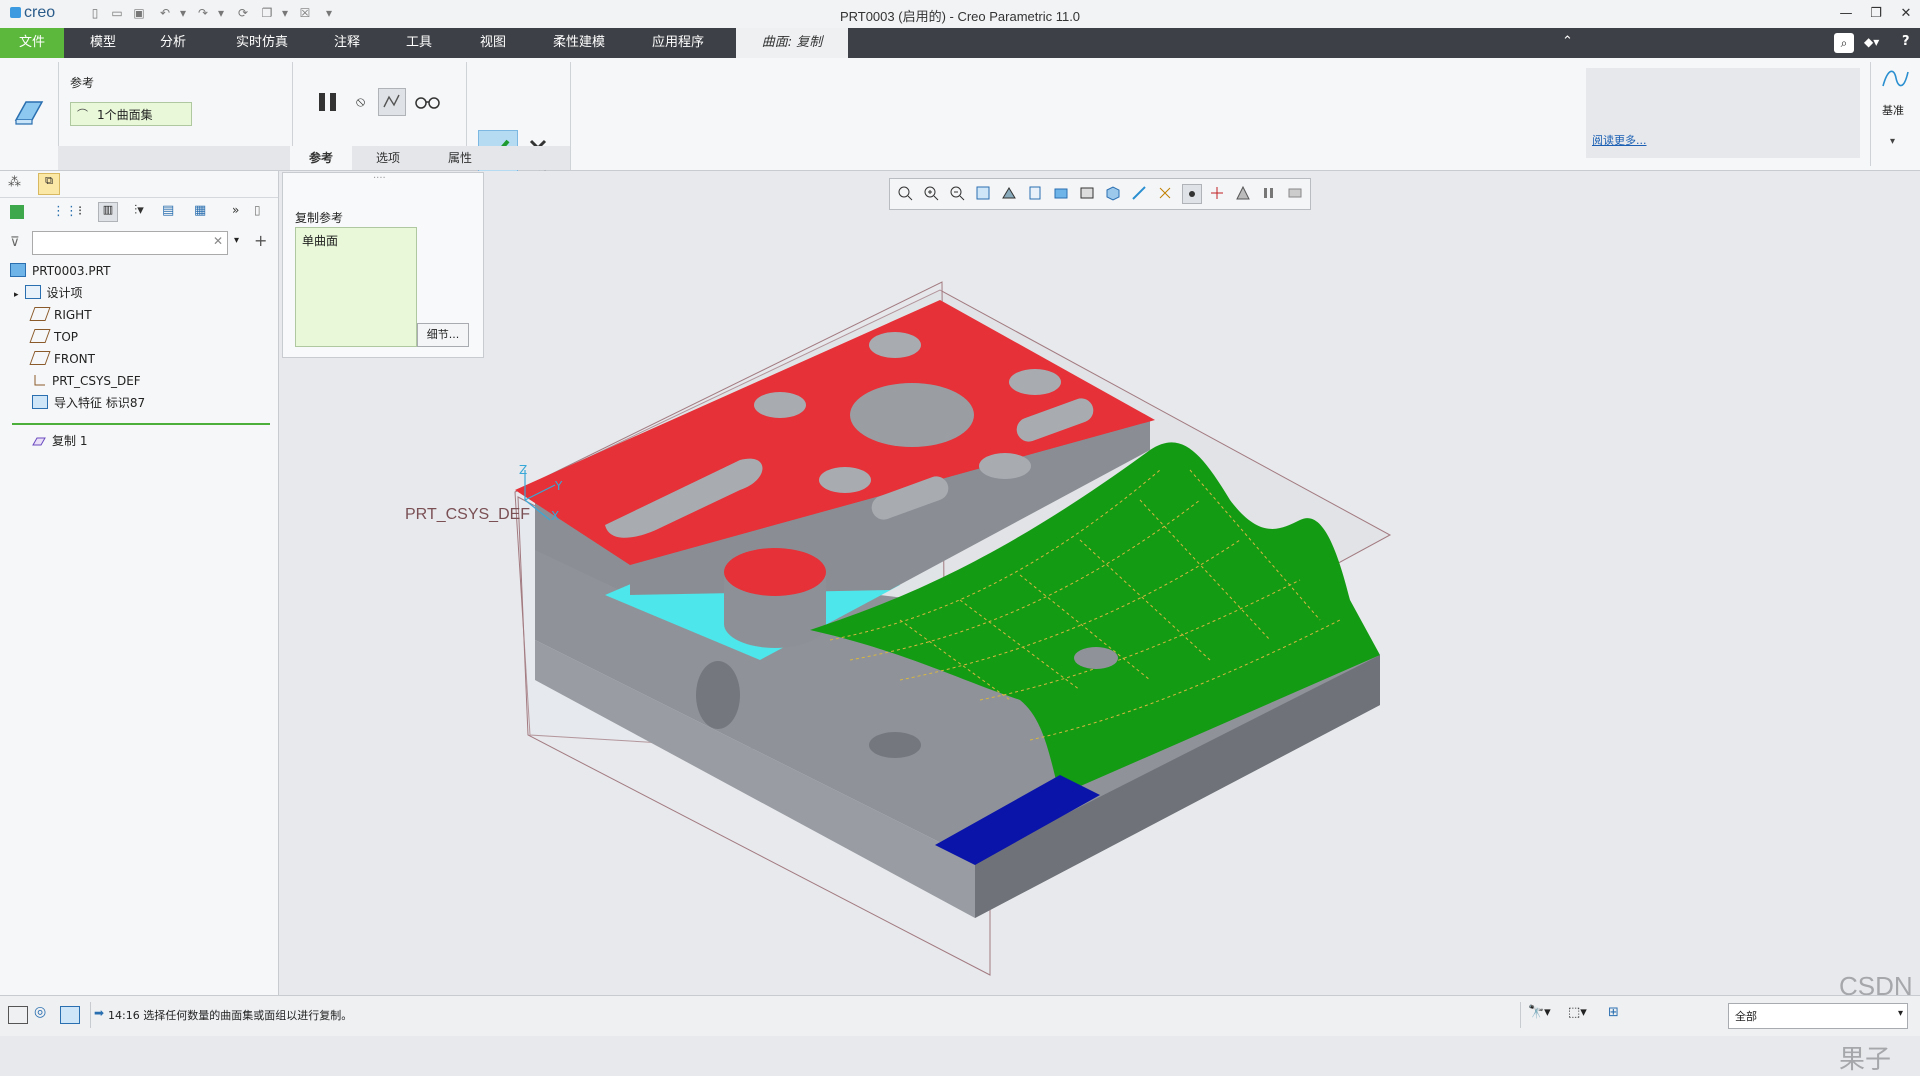 This screenshot has height=1076, width=1920. What do you see at coordinates (347, 43) in the screenshot?
I see `tab-annotate: 注释` at bounding box center [347, 43].